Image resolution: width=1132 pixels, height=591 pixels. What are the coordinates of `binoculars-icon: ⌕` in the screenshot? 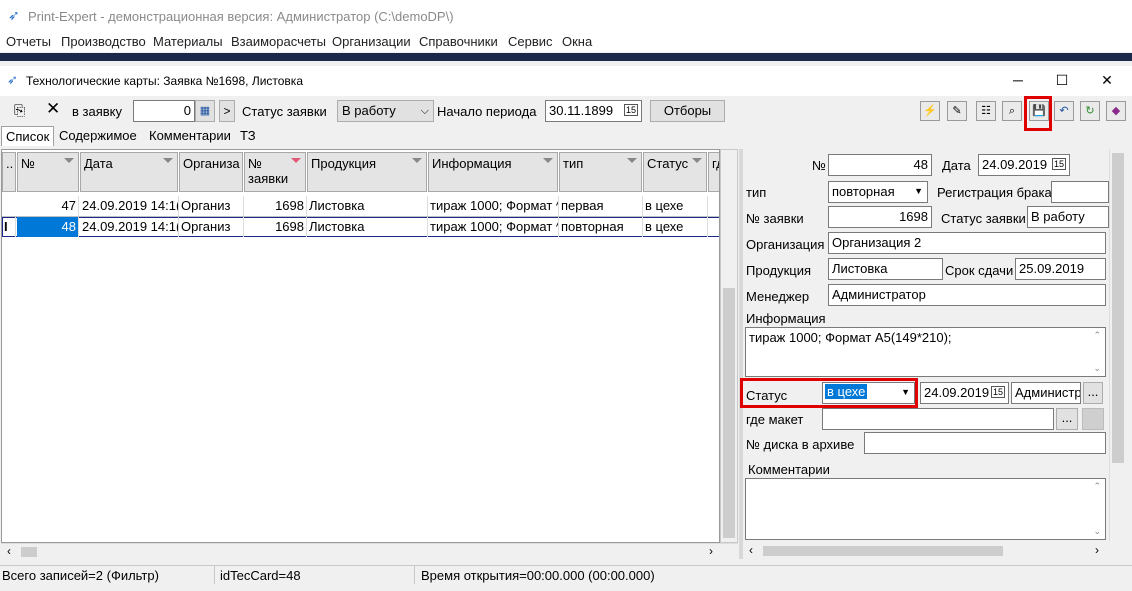 It's located at (1012, 111).